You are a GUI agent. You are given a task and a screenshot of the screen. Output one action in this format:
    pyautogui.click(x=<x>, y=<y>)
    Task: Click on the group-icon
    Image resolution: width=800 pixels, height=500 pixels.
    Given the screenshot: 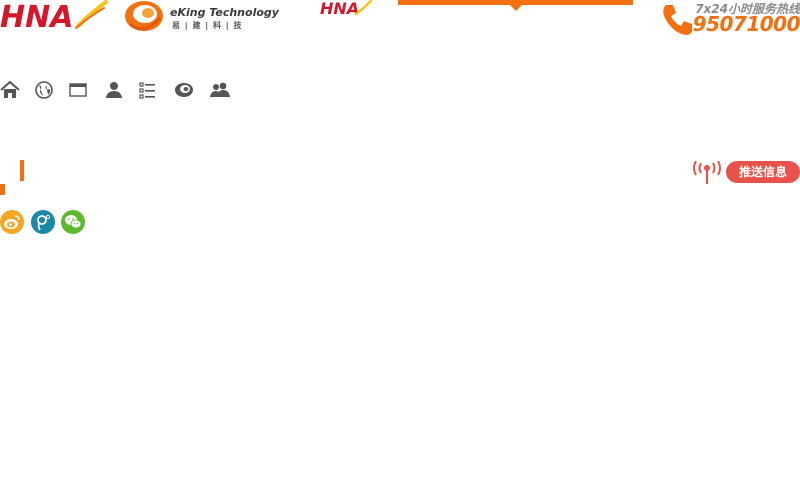 What is the action you would take?
    pyautogui.click(x=220, y=90)
    